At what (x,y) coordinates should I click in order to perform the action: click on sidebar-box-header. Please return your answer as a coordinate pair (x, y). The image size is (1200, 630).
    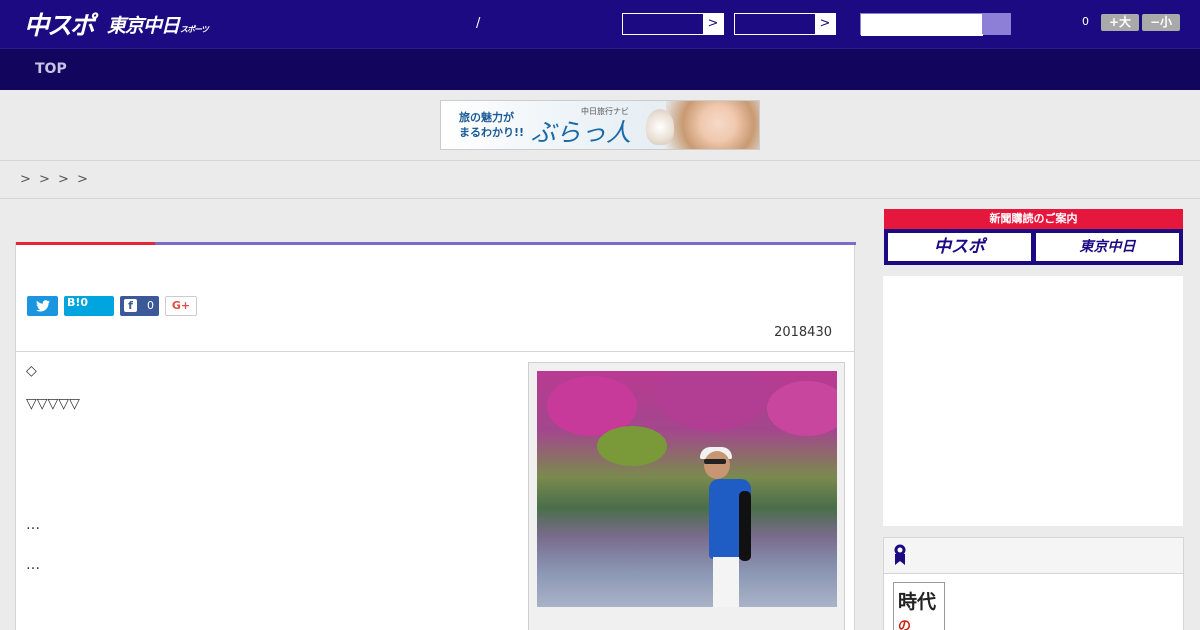
    Looking at the image, I should click on (1033, 556).